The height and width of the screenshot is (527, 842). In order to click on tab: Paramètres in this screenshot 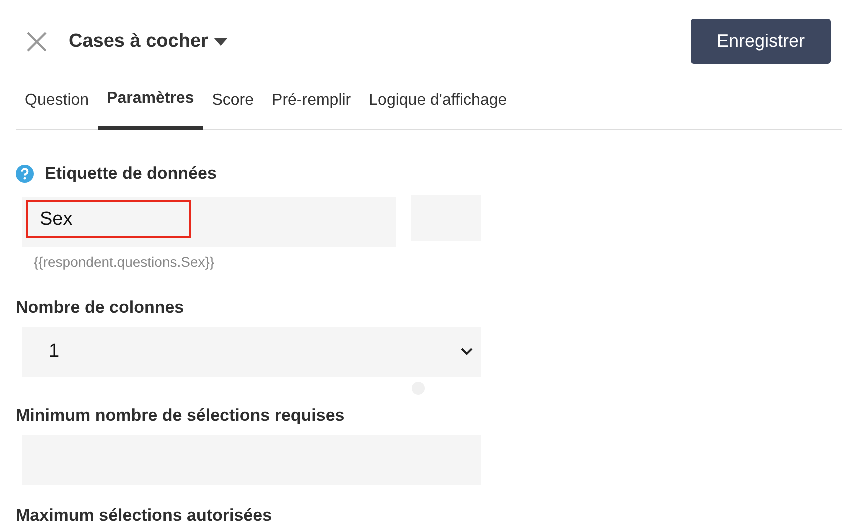, I will do `click(151, 107)`.